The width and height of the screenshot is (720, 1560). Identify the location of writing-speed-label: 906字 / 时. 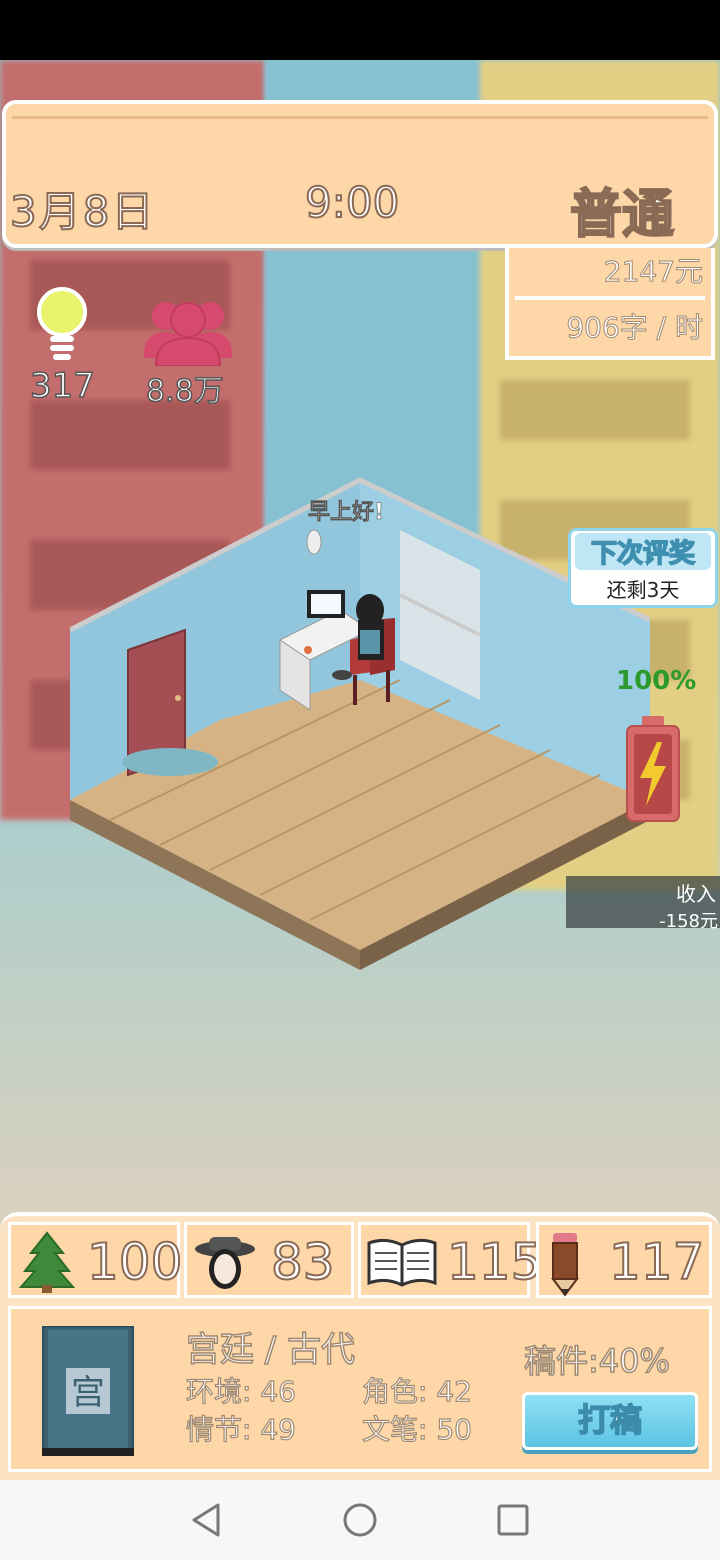
(635, 328).